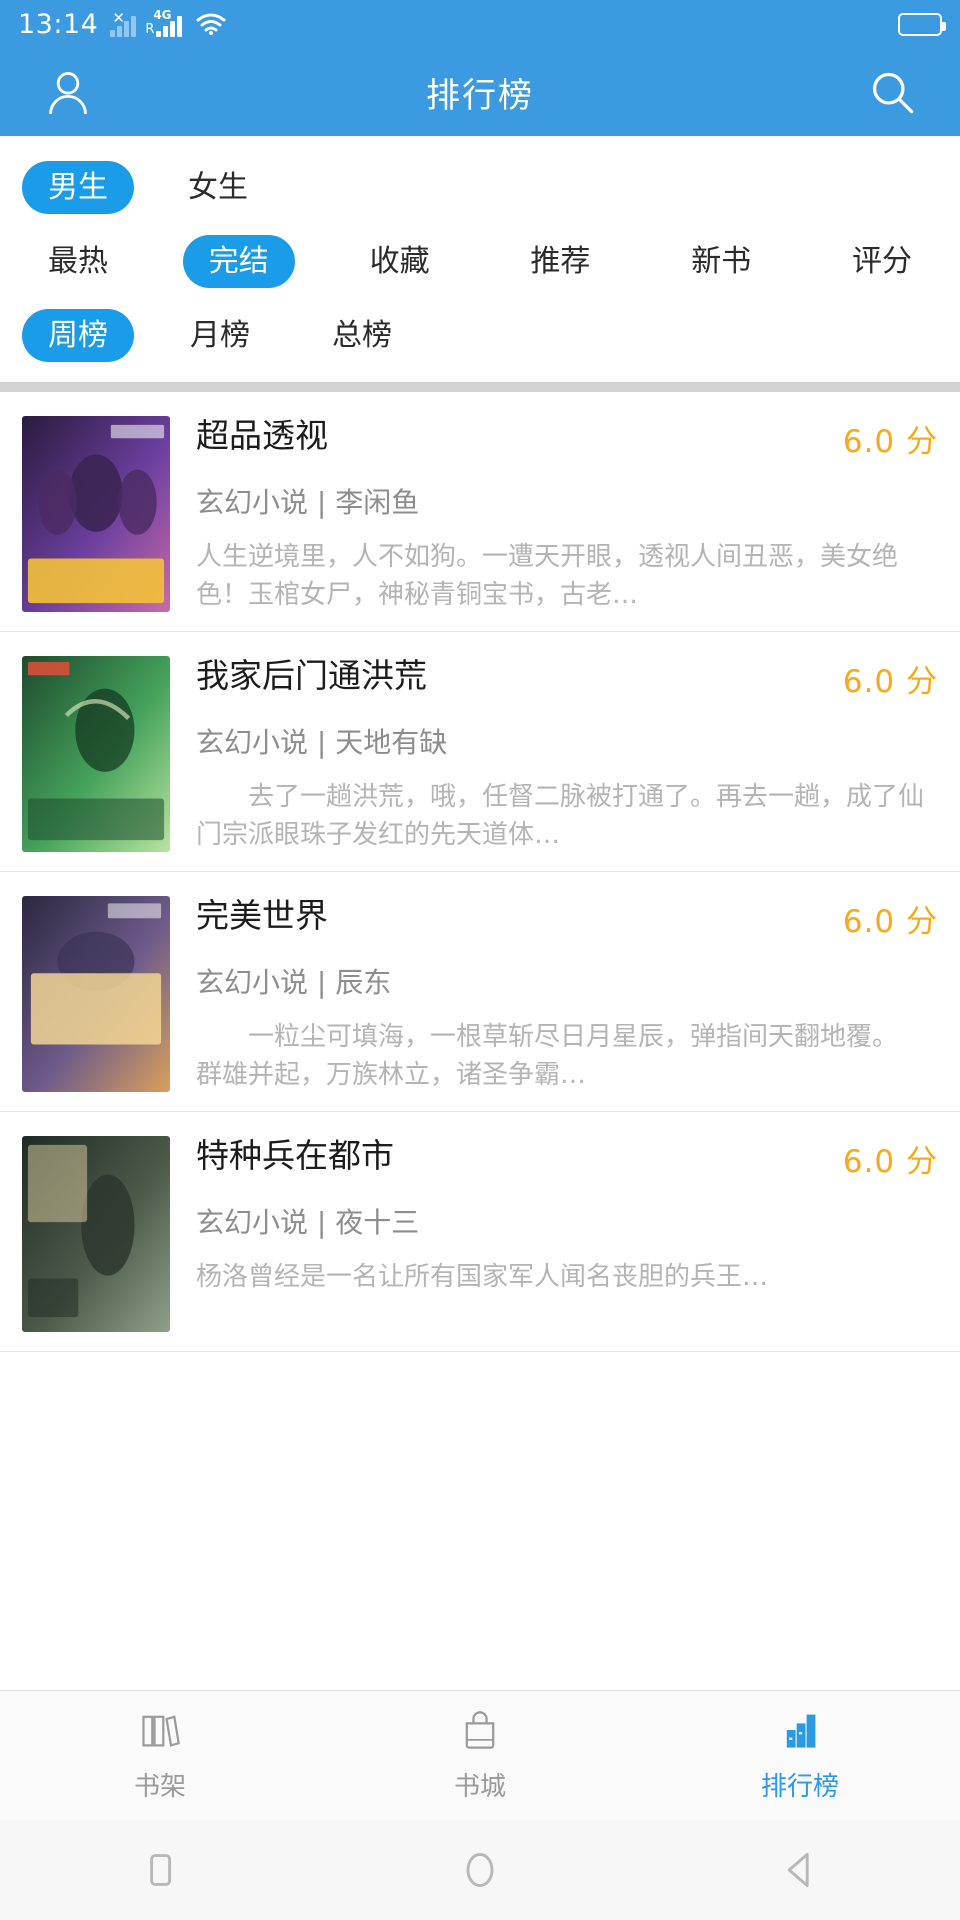 The image size is (960, 1920). I want to click on category-filter-row: 最热 完结 收藏 推荐 新书 评分, so click(480, 261).